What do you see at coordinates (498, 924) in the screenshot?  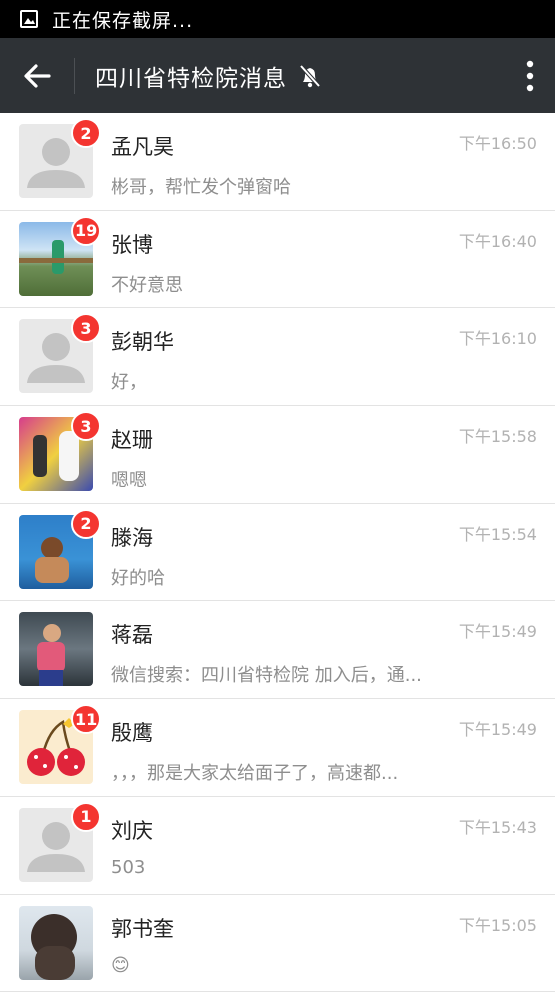 I see `message-time: 下午15:05` at bounding box center [498, 924].